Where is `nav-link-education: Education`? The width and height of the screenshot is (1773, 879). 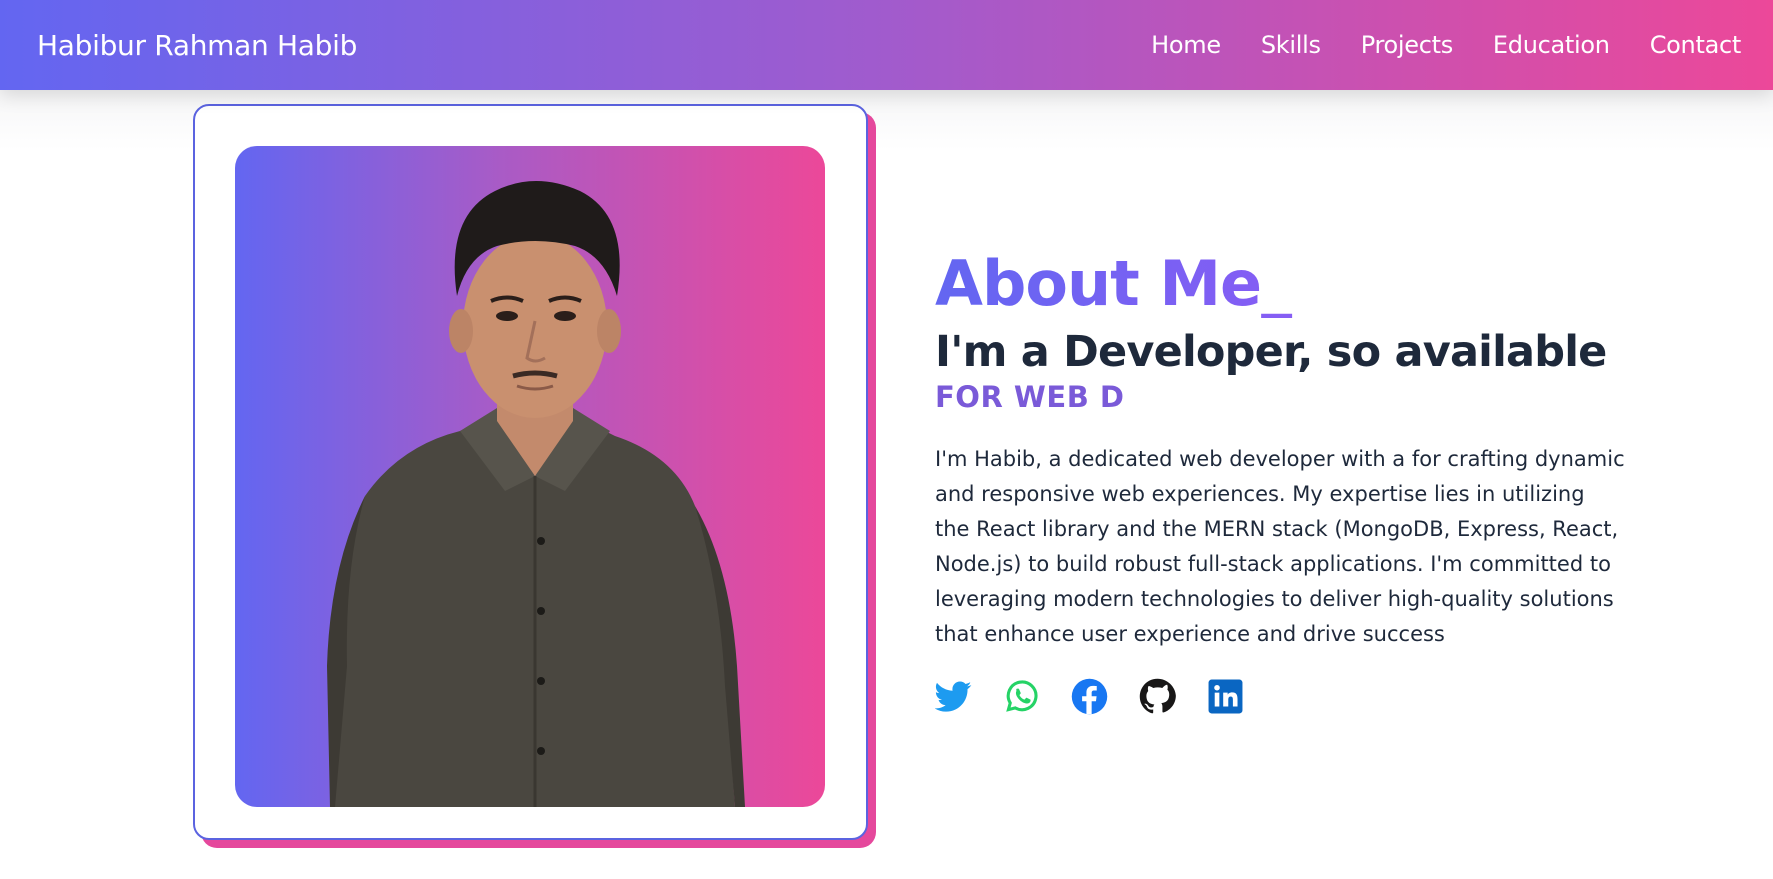
nav-link-education: Education is located at coordinates (1551, 45).